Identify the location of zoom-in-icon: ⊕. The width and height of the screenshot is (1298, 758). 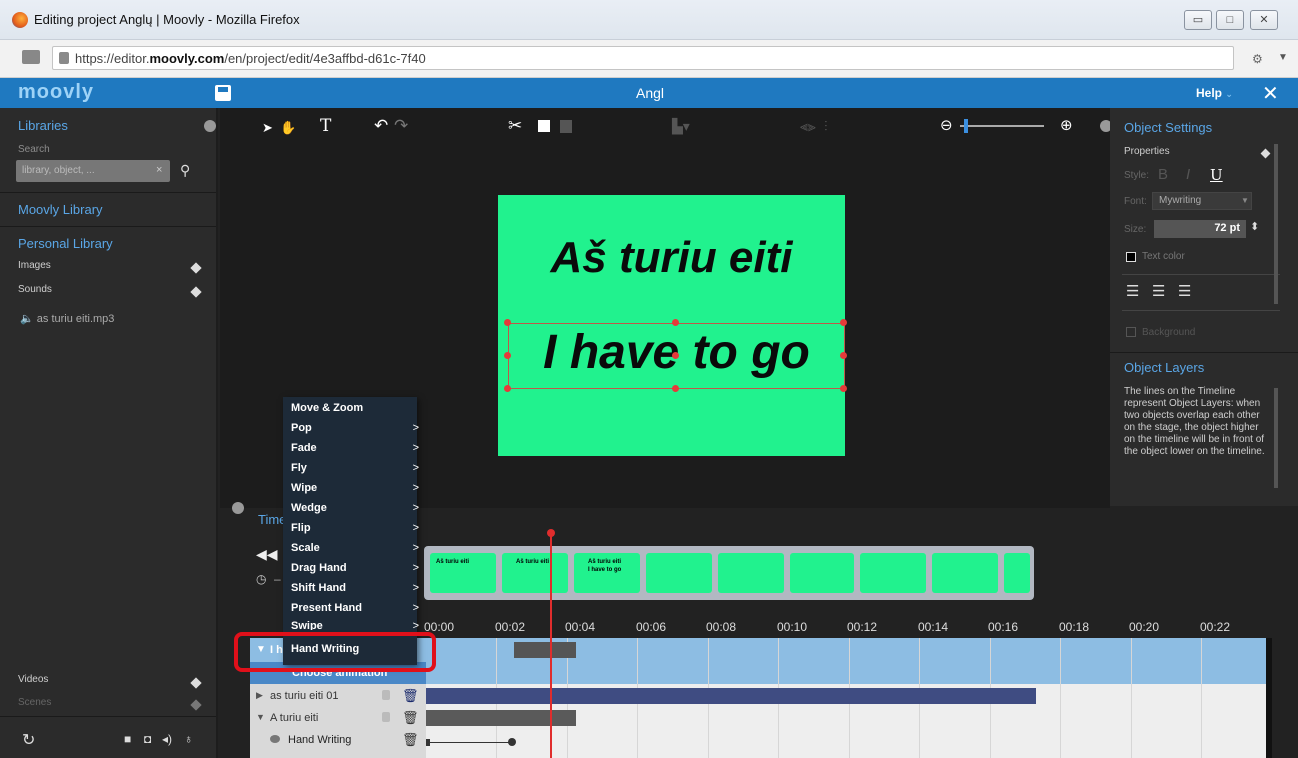
(1066, 125).